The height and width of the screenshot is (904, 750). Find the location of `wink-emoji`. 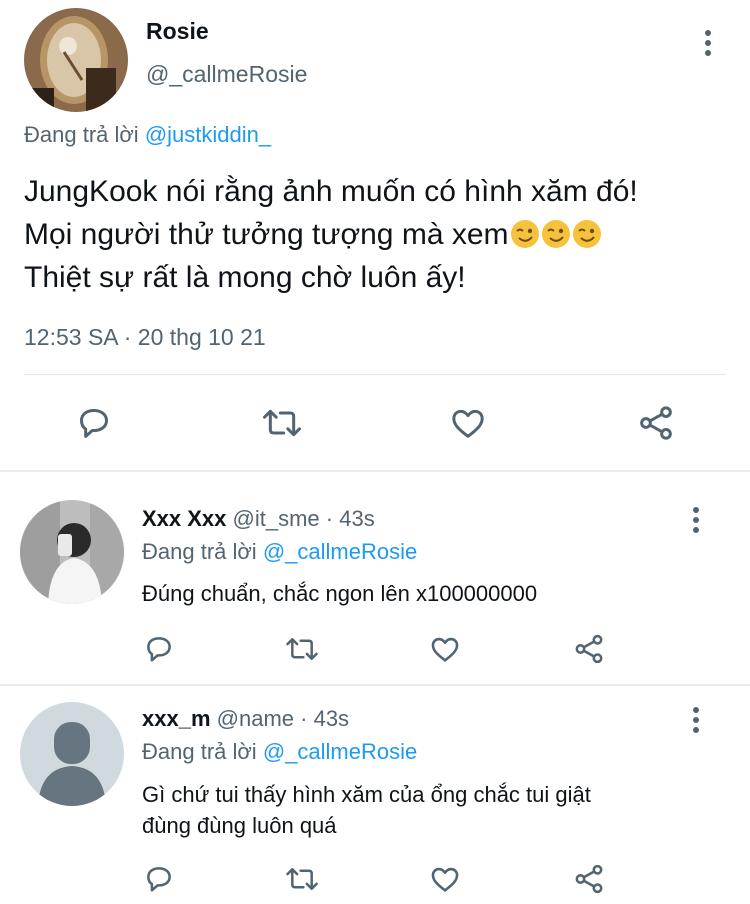

wink-emoji is located at coordinates (555, 234).